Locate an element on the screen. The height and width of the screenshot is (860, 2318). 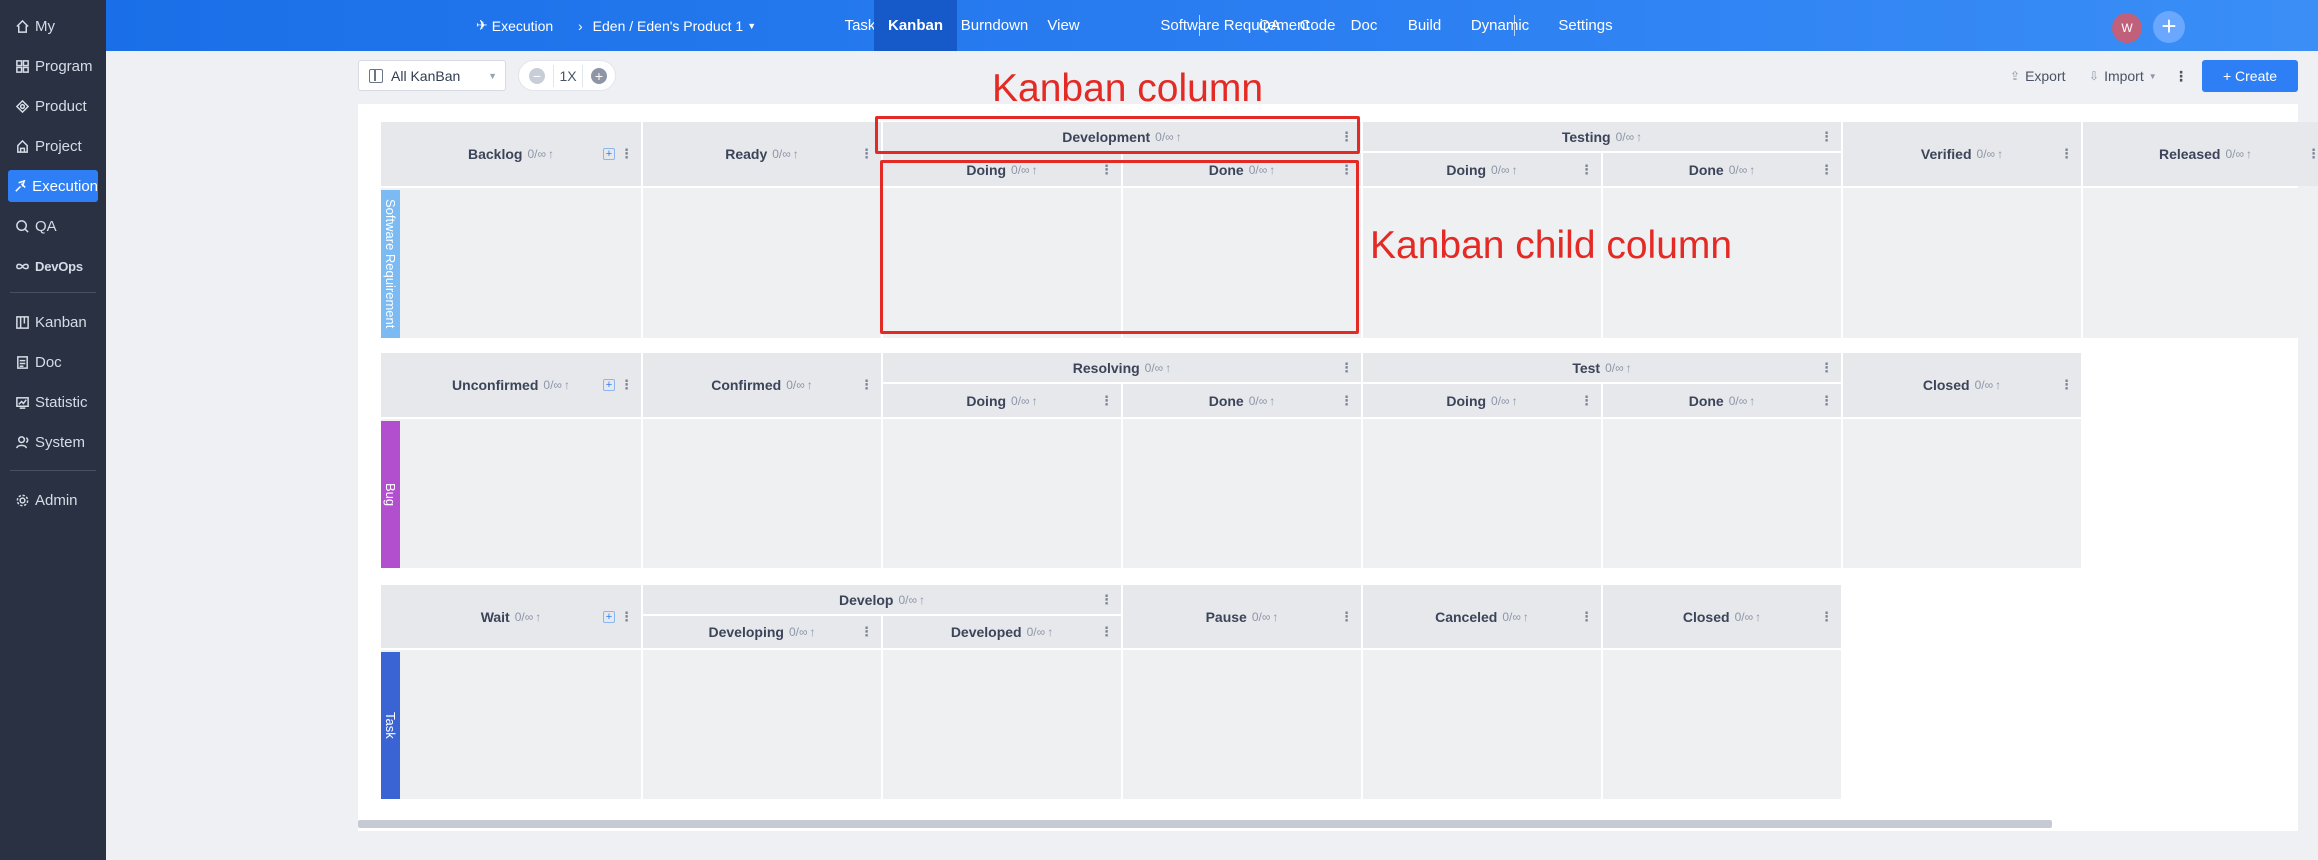
global-add-button: + is located at coordinates (2169, 27).